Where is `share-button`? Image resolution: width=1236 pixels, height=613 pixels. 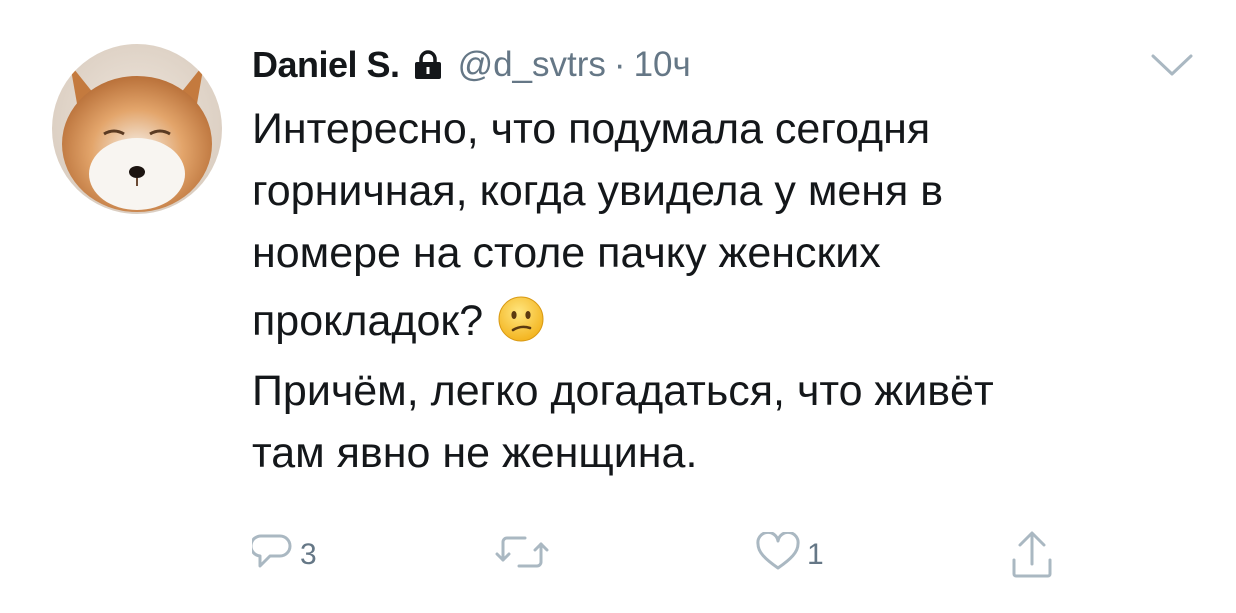 share-button is located at coordinates (1032, 557).